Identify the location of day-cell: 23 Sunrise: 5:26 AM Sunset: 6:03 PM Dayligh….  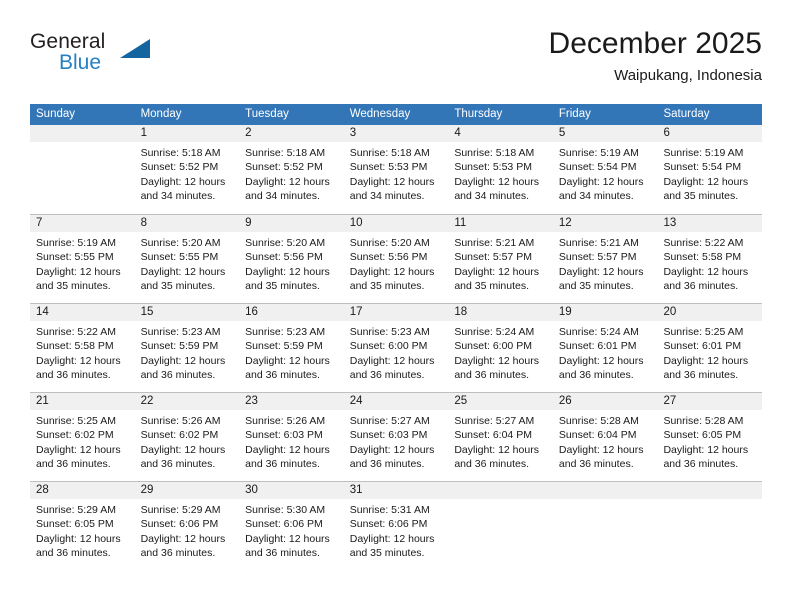
(291, 437).